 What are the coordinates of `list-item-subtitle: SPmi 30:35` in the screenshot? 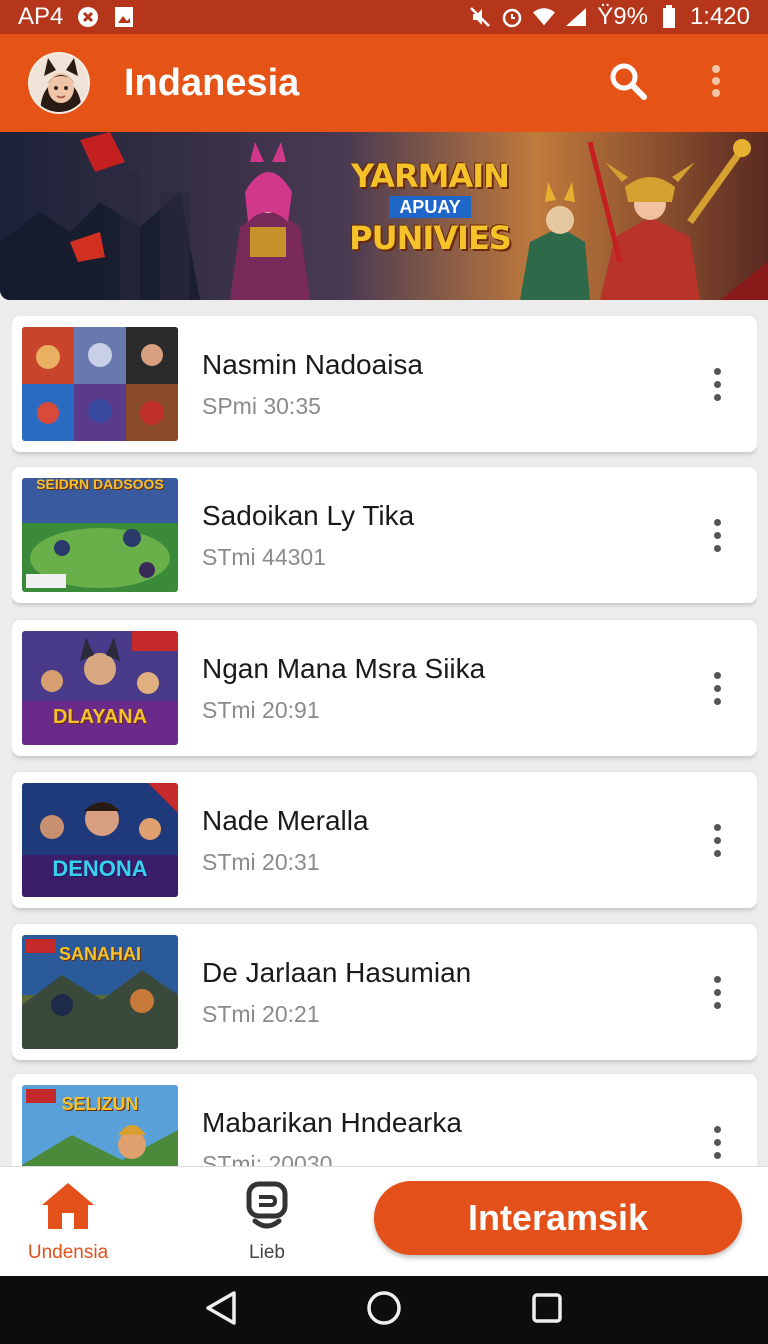 It's located at (261, 405).